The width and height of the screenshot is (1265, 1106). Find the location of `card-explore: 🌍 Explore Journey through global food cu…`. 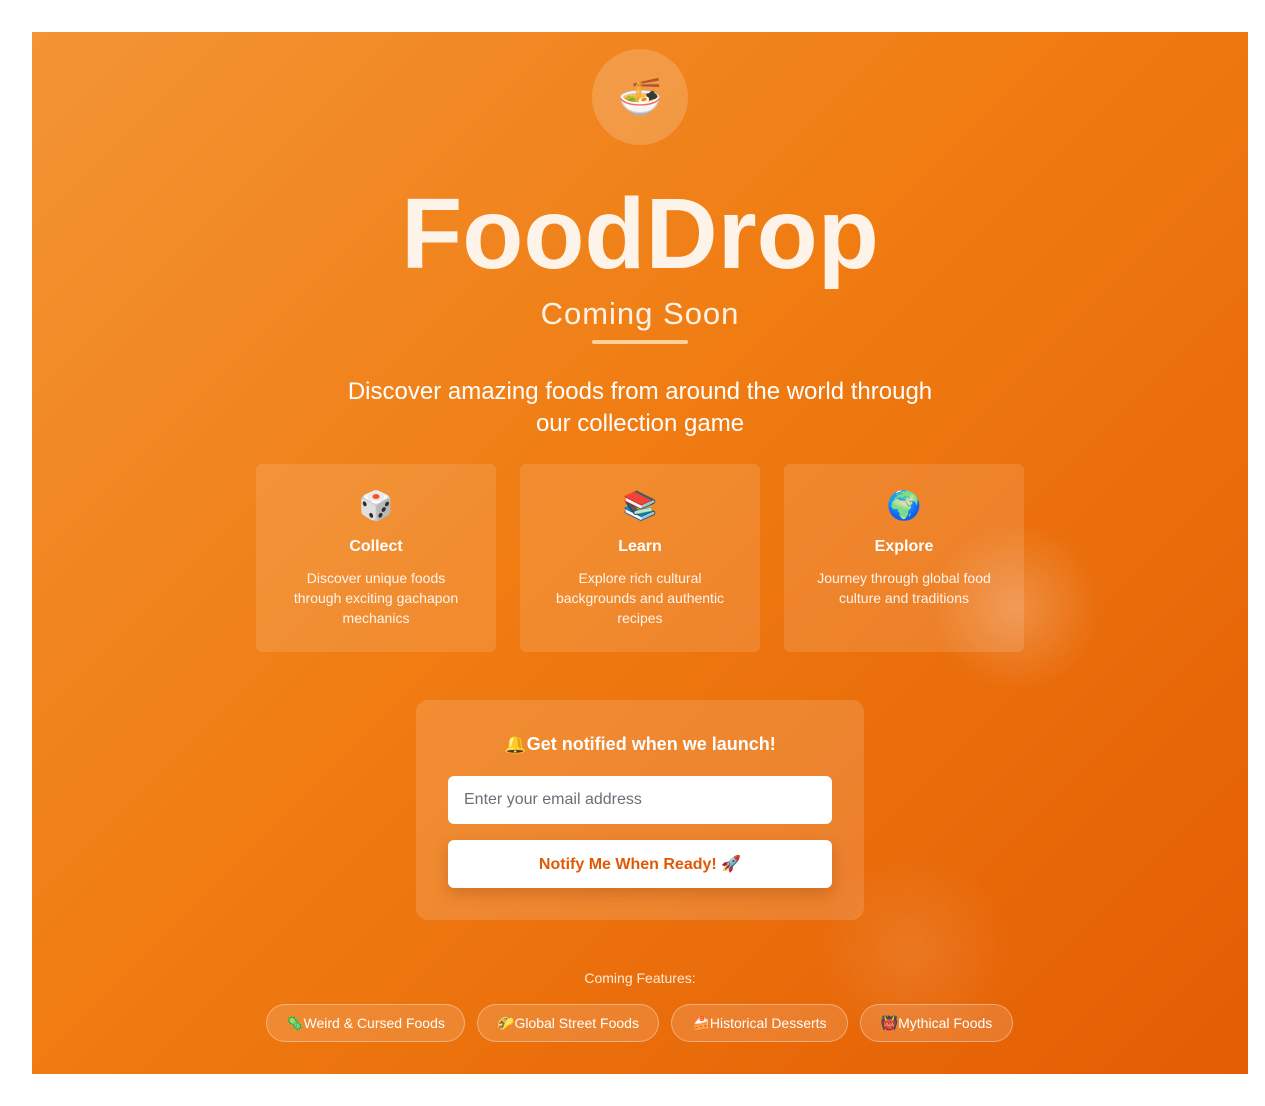

card-explore: 🌍 Explore Journey through global food cu… is located at coordinates (904, 558).